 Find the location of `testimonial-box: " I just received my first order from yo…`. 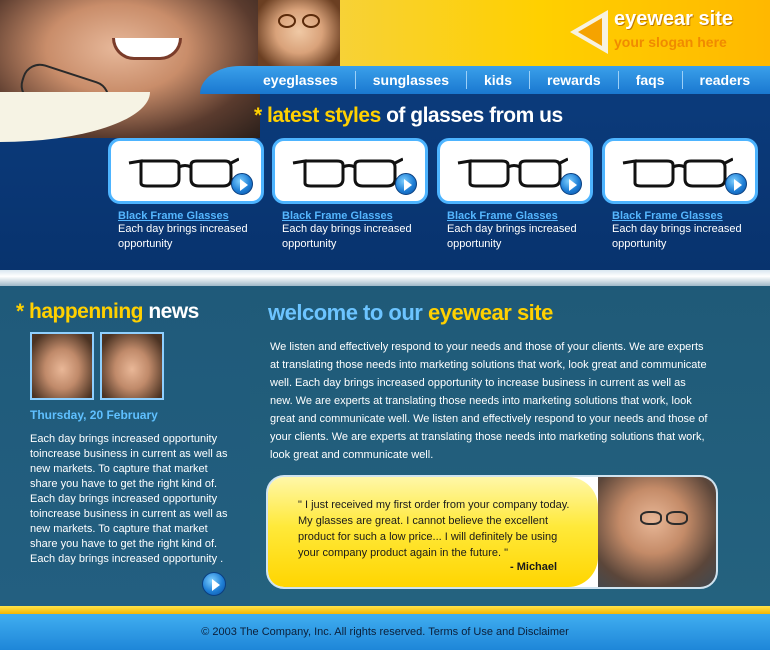

testimonial-box: " I just received my first order from yo… is located at coordinates (492, 532).